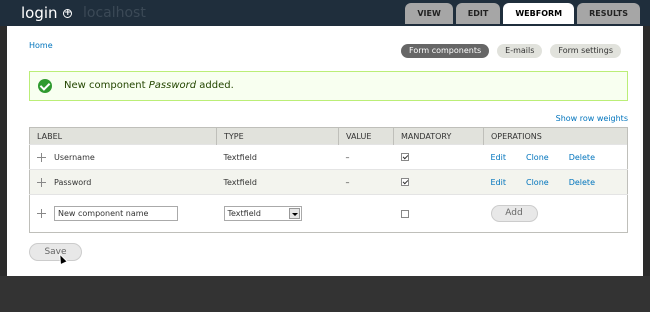  Describe the element at coordinates (172, 85) in the screenshot. I see `component-name: Password` at that location.